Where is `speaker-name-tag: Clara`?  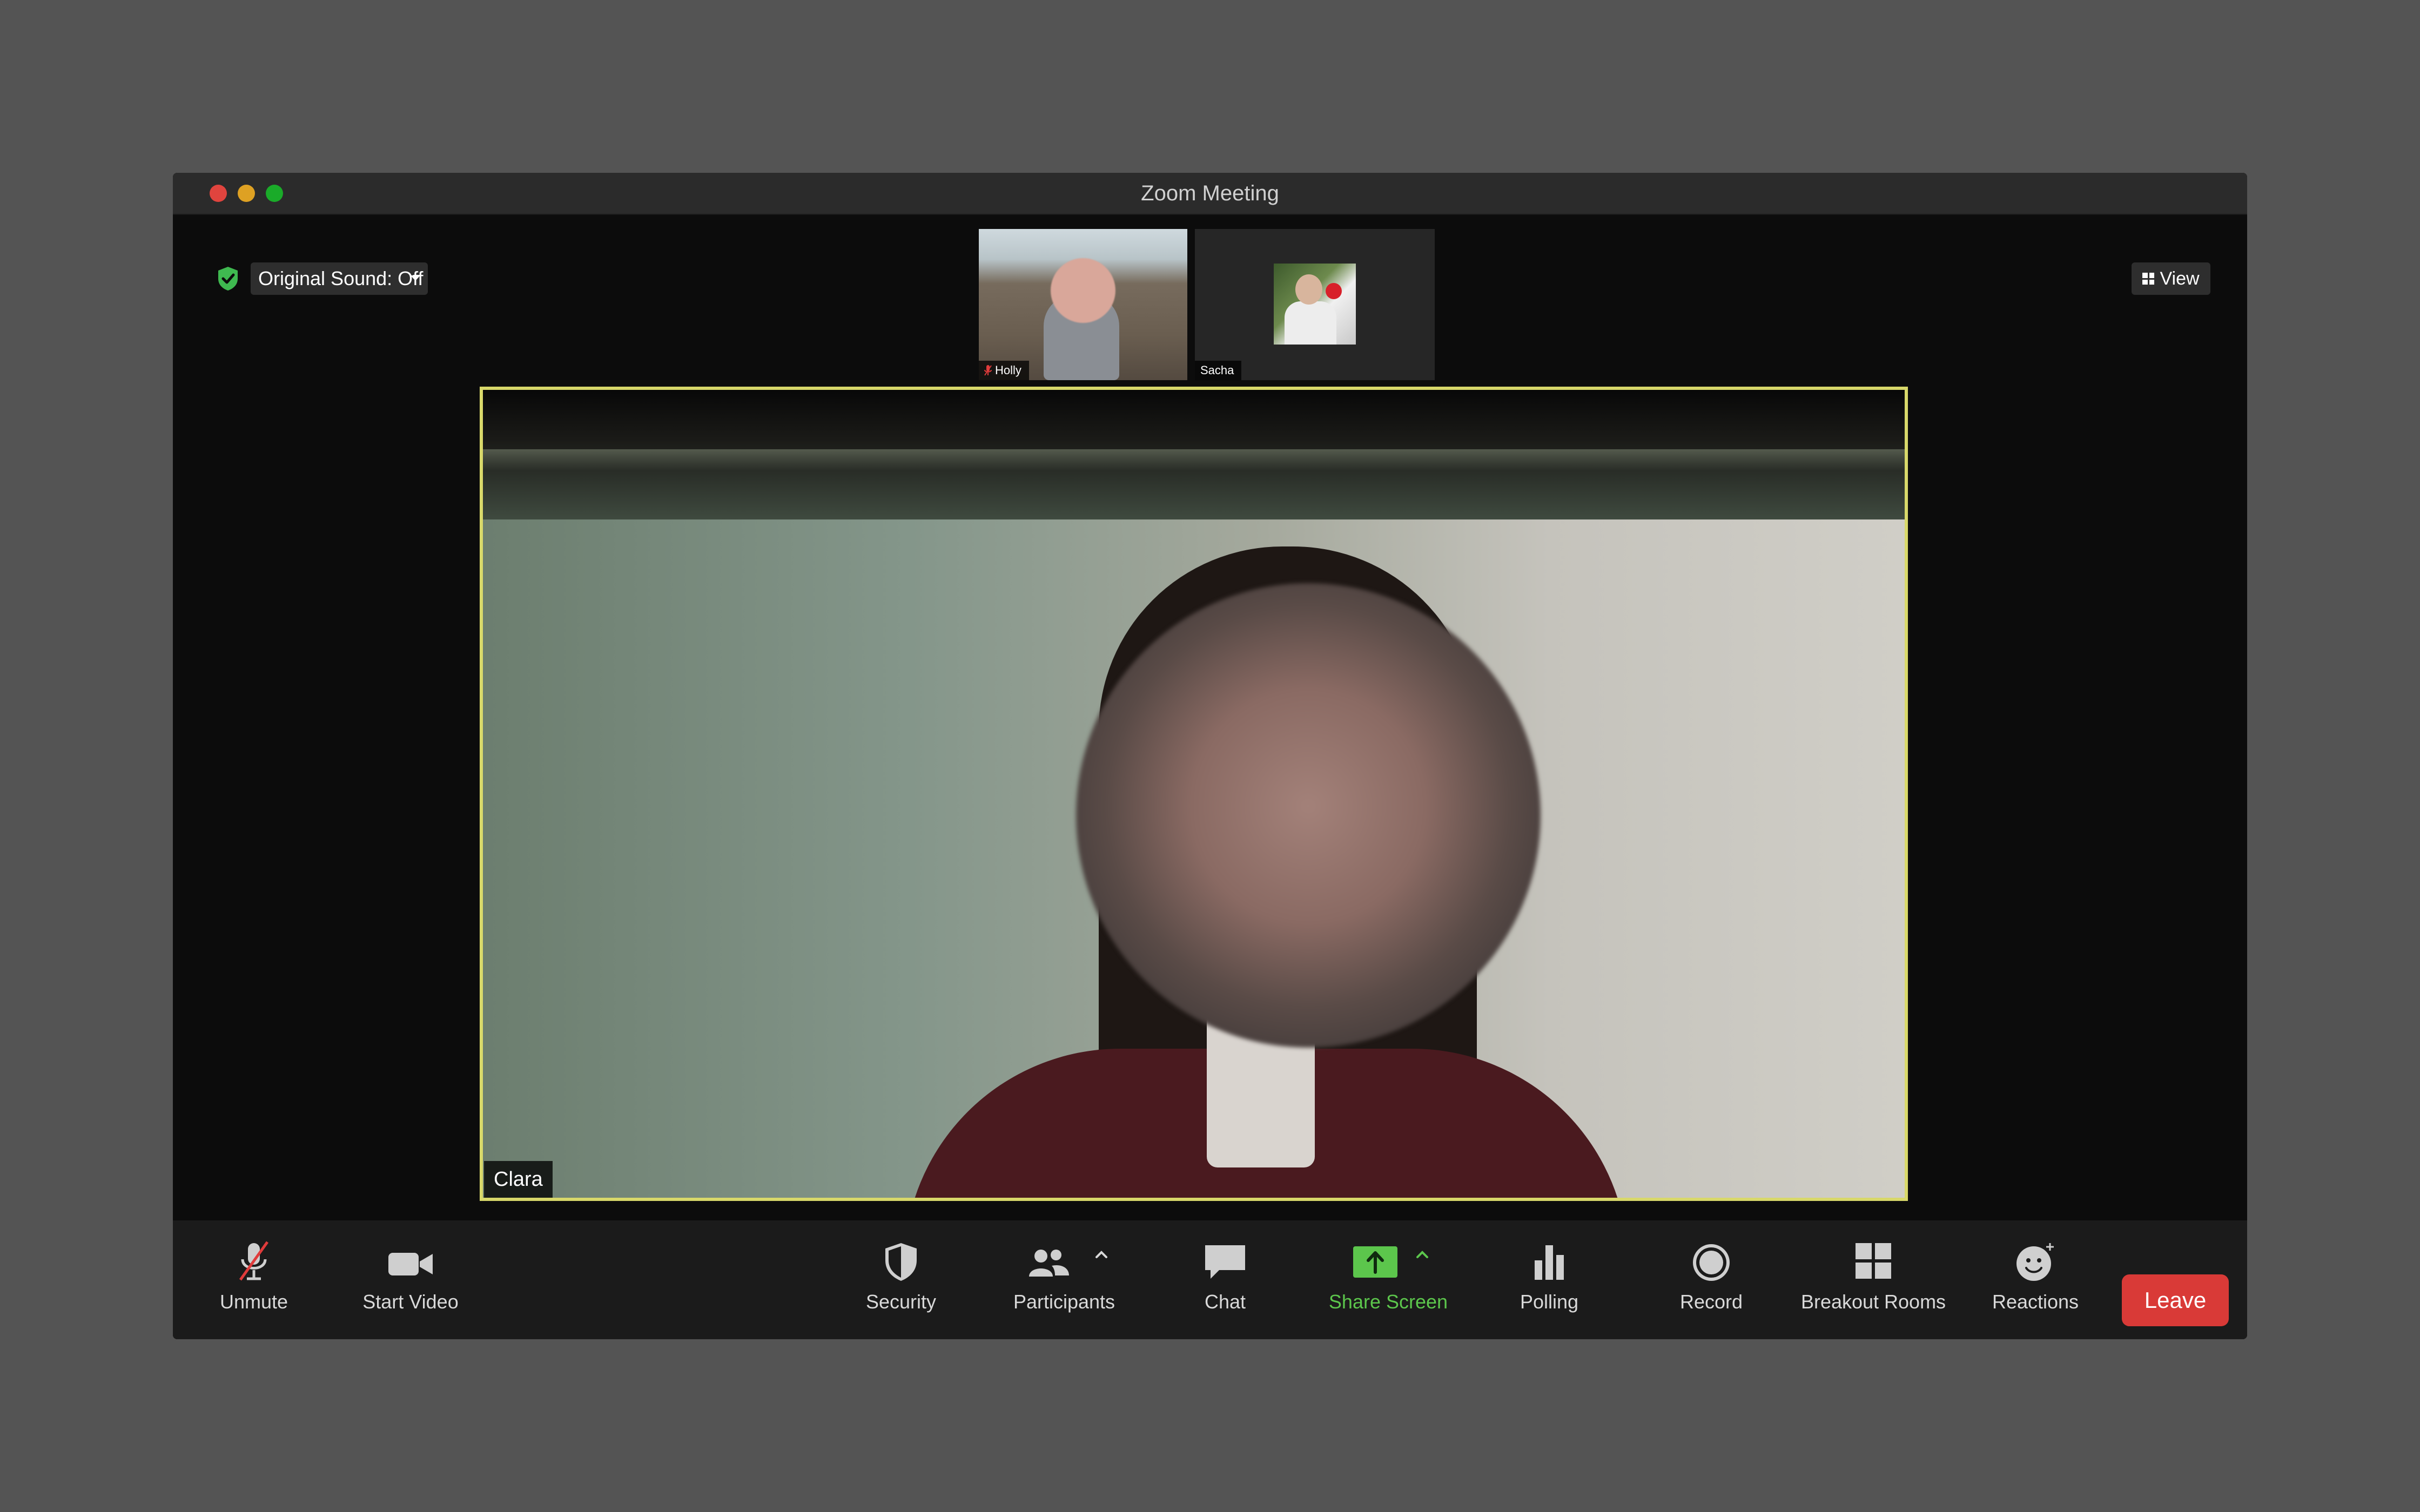
speaker-name-tag: Clara is located at coordinates (518, 1179).